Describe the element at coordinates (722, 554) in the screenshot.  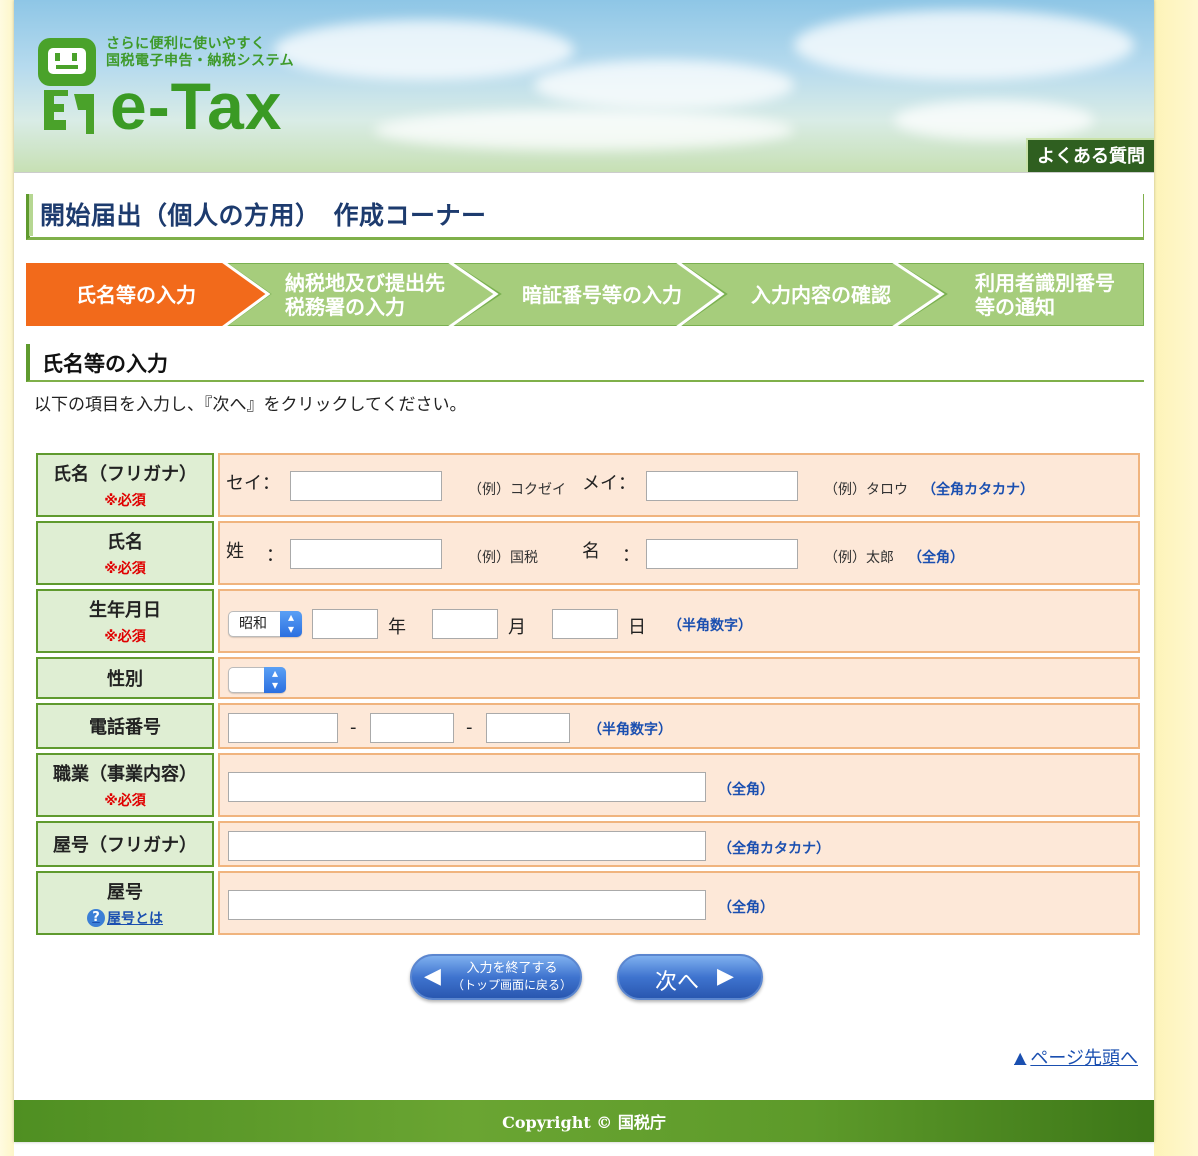
I see `mei-input` at that location.